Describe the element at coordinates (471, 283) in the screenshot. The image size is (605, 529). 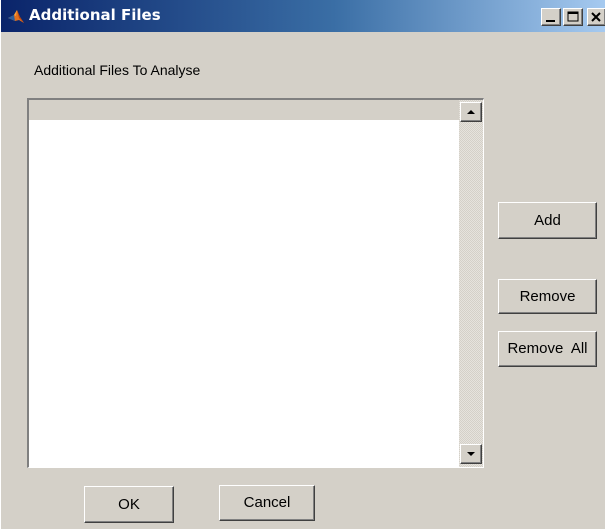
I see `vertical-scrollbar` at that location.